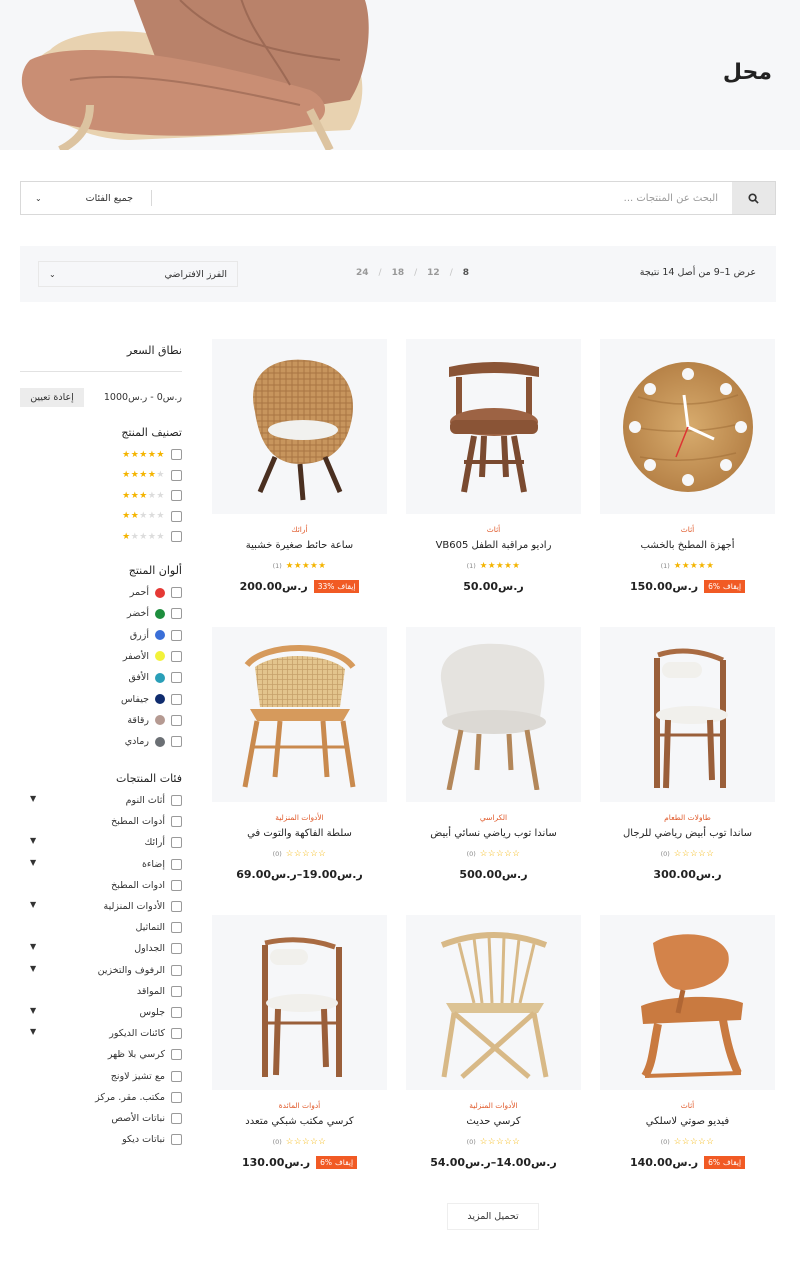 This screenshot has width=800, height=1270. What do you see at coordinates (160, 1012) in the screenshot?
I see `category-filter-row: جلوس` at bounding box center [160, 1012].